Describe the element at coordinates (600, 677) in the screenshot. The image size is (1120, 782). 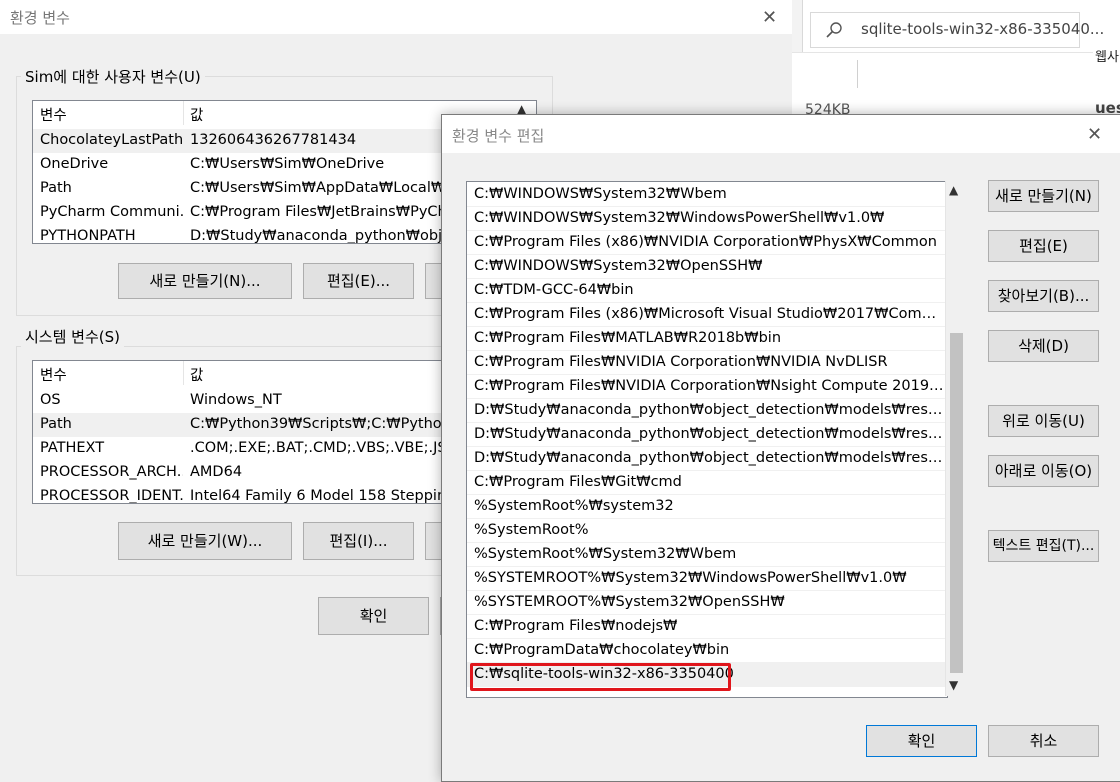
I see `highlight-annotation` at that location.